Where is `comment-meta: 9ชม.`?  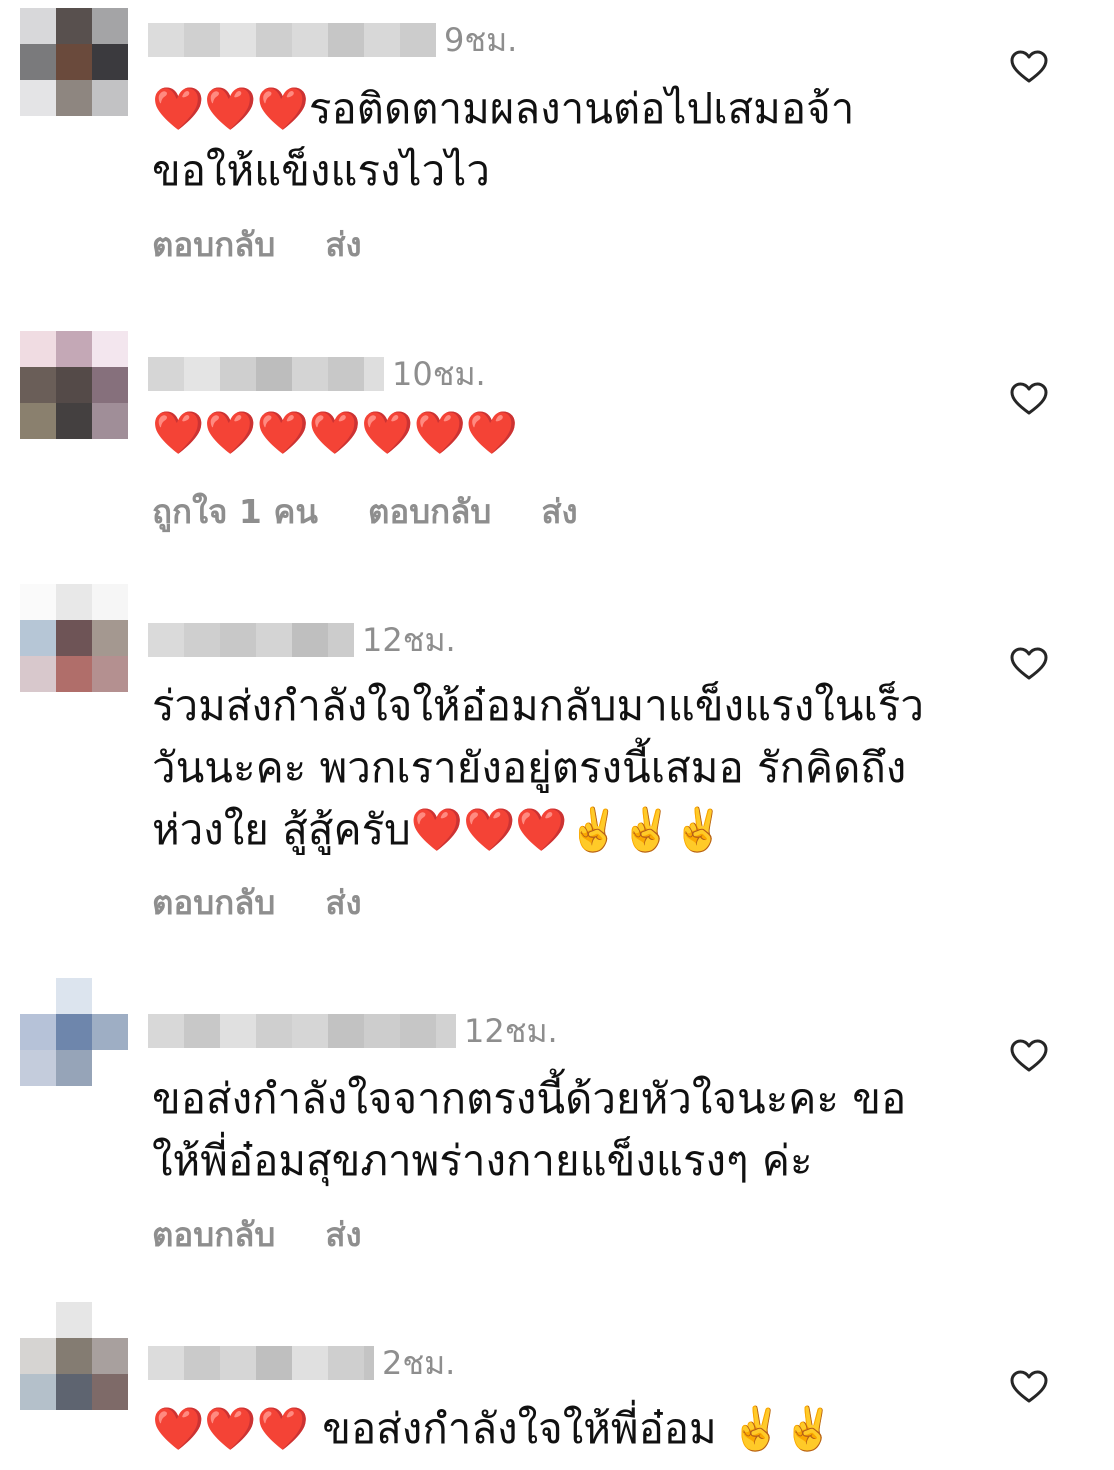 comment-meta: 9ชม. is located at coordinates (332, 40).